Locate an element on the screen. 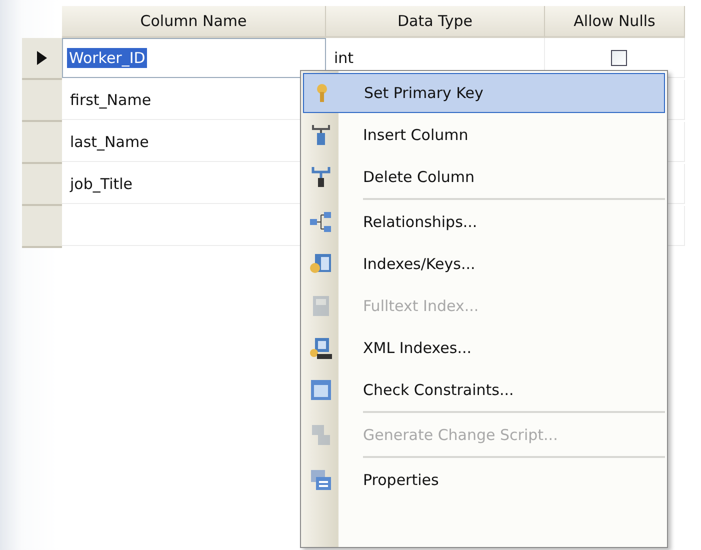  fulltext-icon is located at coordinates (321, 306).